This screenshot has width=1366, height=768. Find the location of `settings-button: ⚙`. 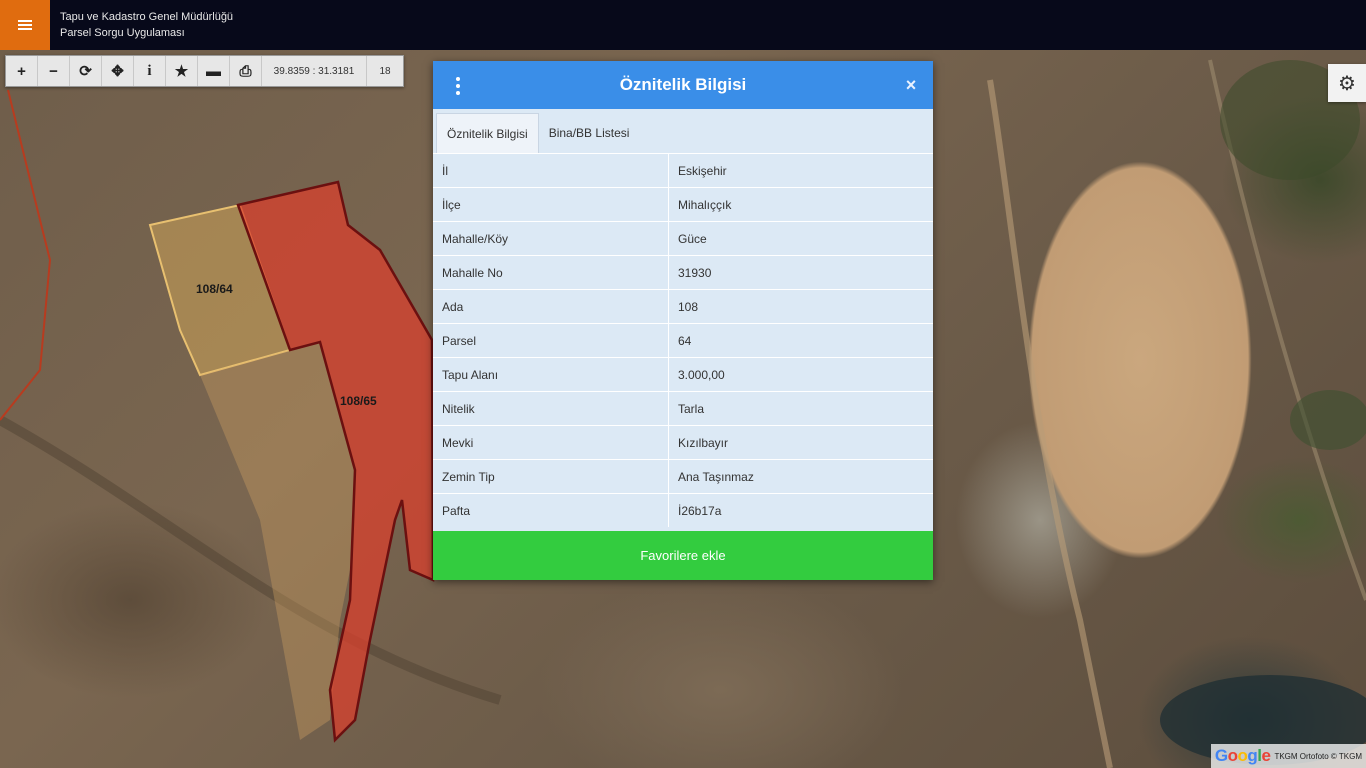

settings-button: ⚙ is located at coordinates (1347, 83).